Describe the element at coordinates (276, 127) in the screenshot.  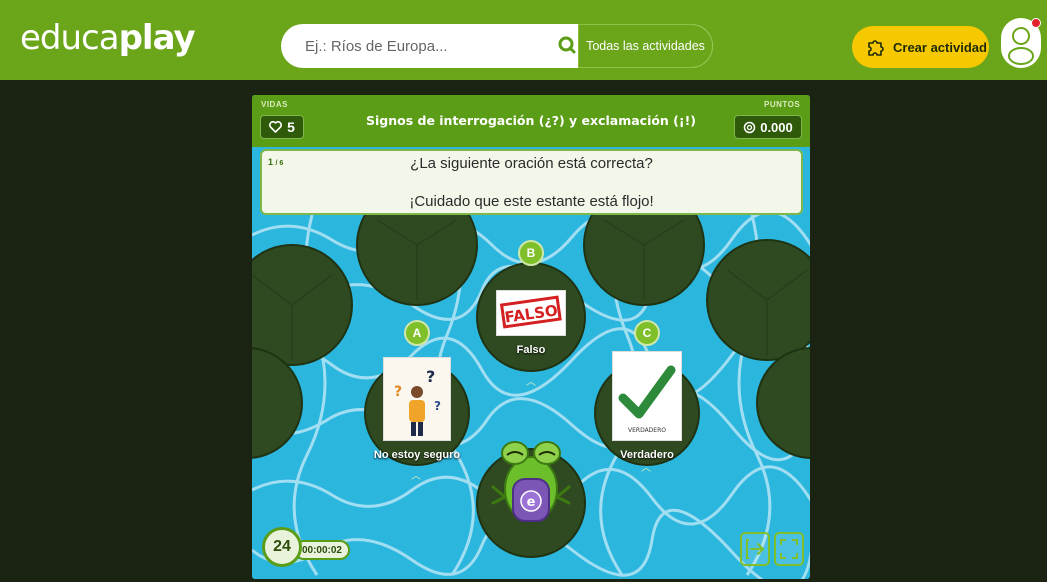
I see `heart-icon` at that location.